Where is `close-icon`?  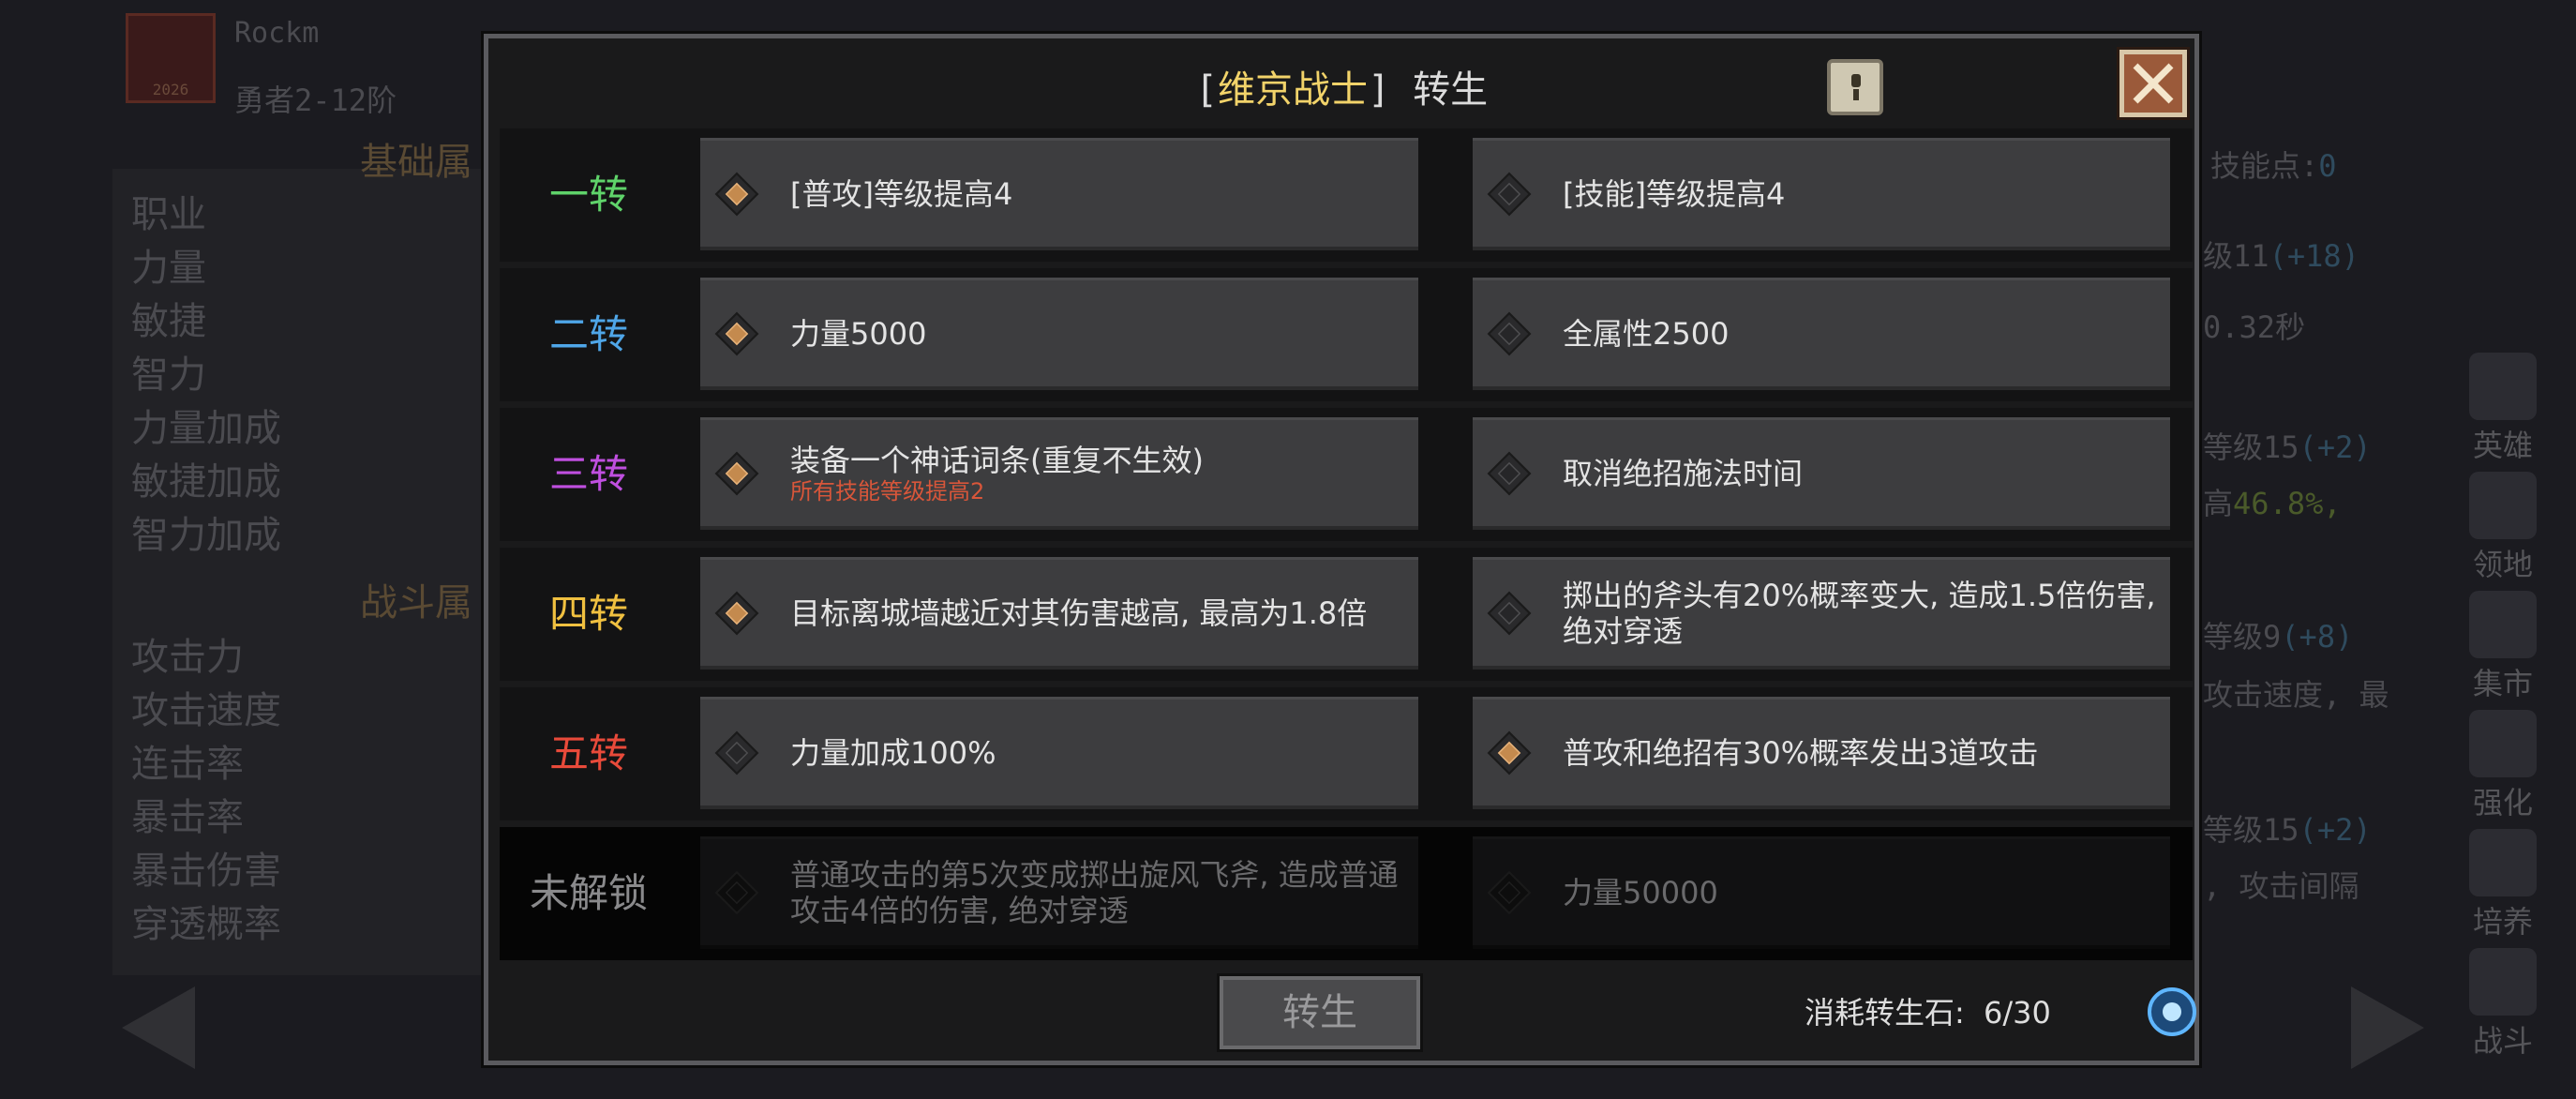 close-icon is located at coordinates (2153, 83).